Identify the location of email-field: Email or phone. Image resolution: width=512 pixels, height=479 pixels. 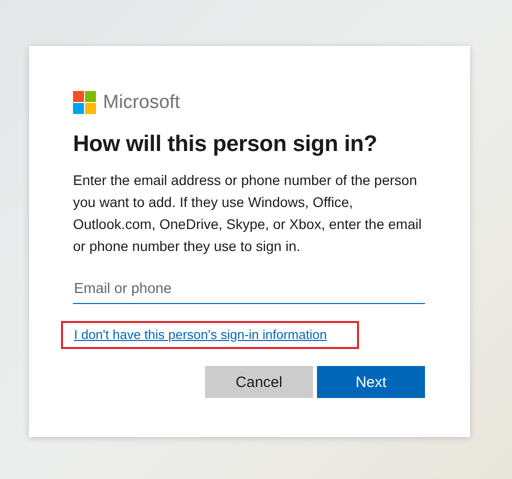
(249, 289).